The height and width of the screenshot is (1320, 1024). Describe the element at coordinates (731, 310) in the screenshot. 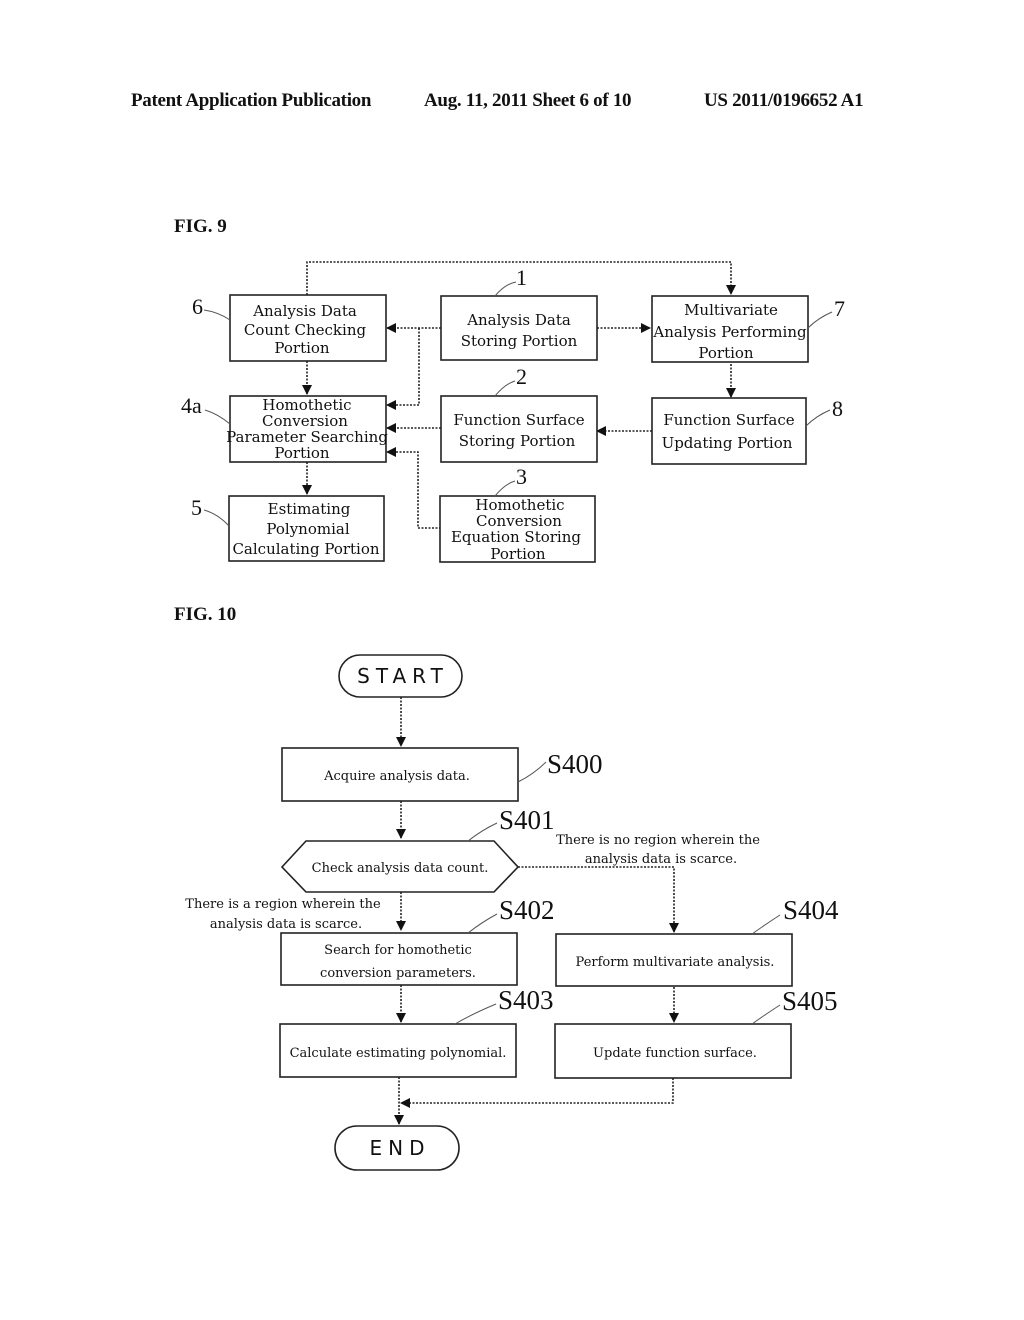

I see `block-line: Multivariate` at that location.